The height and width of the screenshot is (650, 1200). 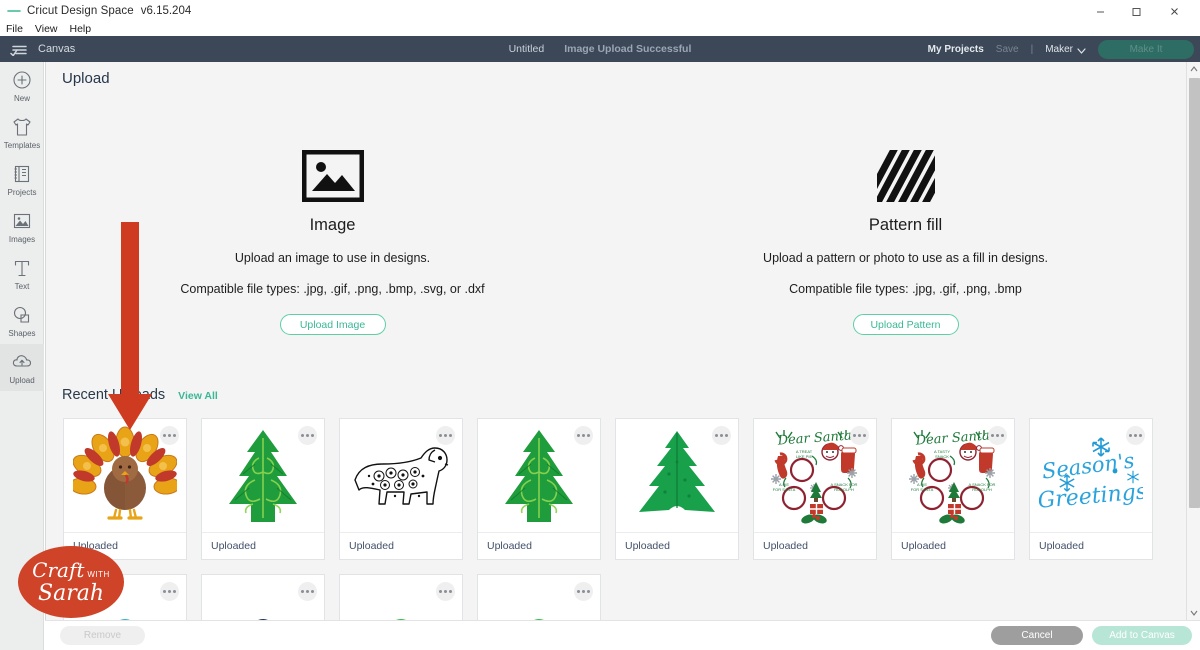 I want to click on watermark-logo: Craft WITH Sarah, so click(x=71, y=582).